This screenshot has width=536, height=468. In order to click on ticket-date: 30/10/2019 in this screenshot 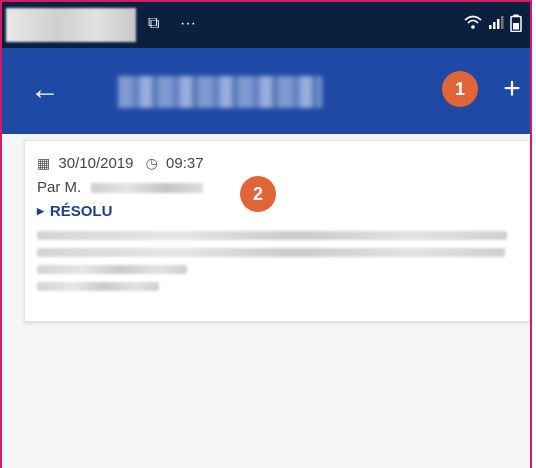, I will do `click(96, 163)`.